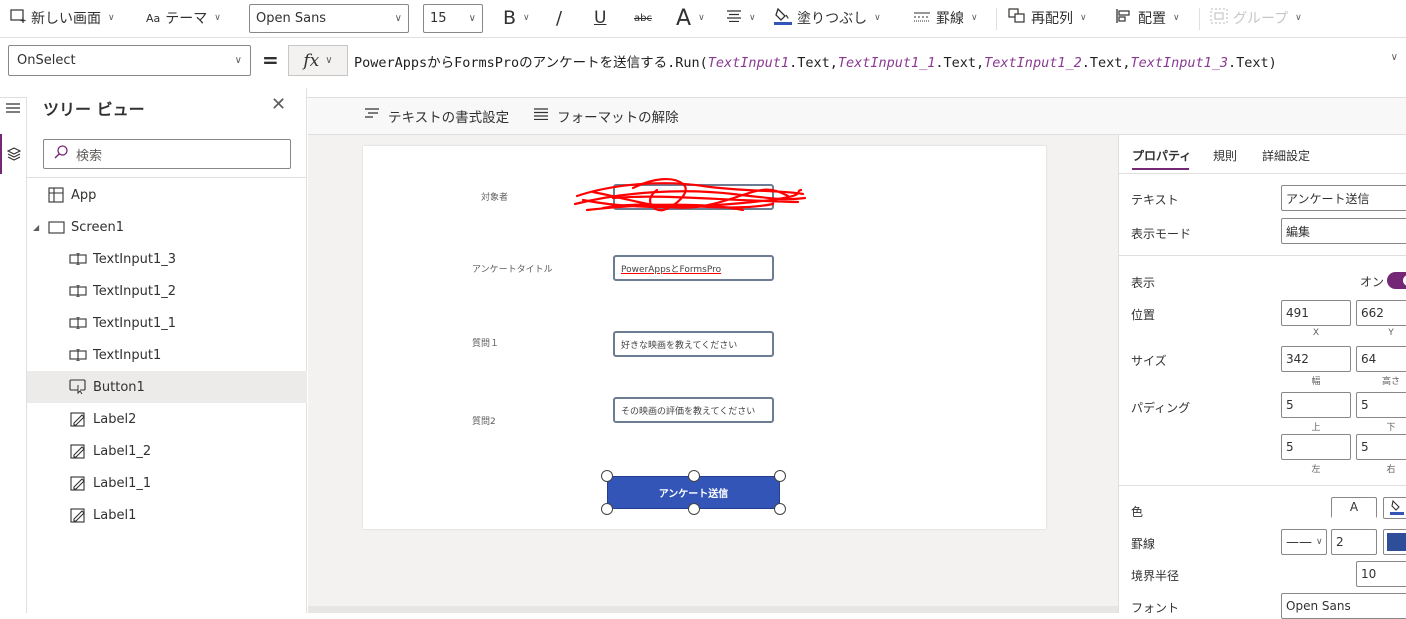 The image size is (1406, 619). Describe the element at coordinates (1316, 359) in the screenshot. I see `width-input: 342` at that location.